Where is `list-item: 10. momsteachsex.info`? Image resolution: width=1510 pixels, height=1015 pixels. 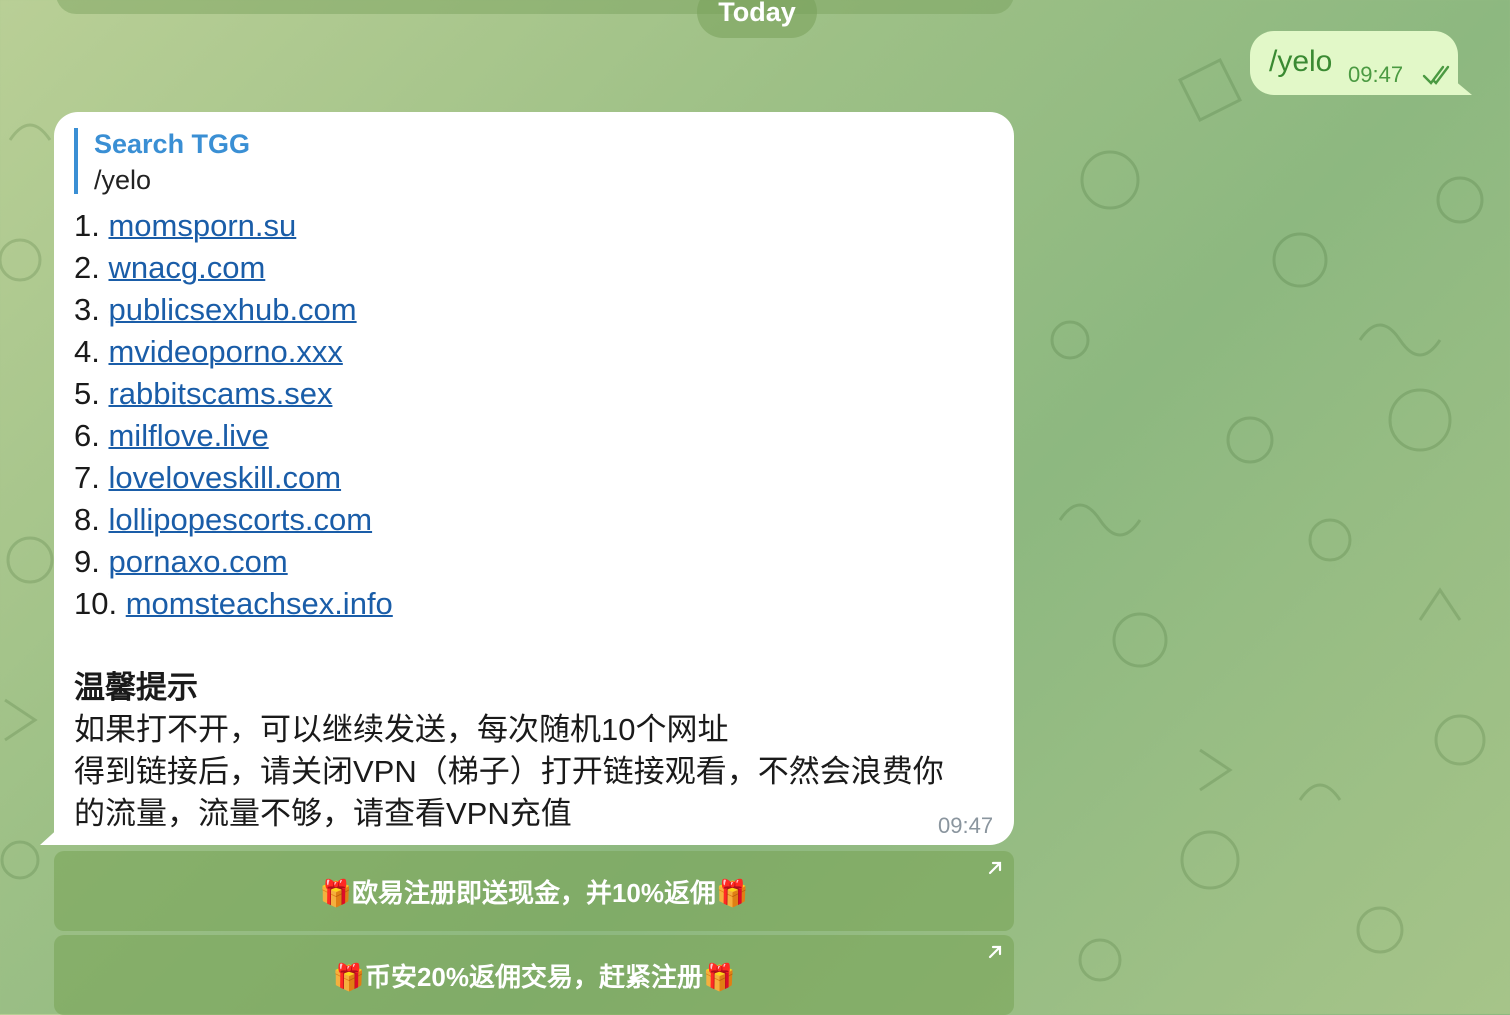
list-item: 10. momsteachsex.info is located at coordinates (233, 604).